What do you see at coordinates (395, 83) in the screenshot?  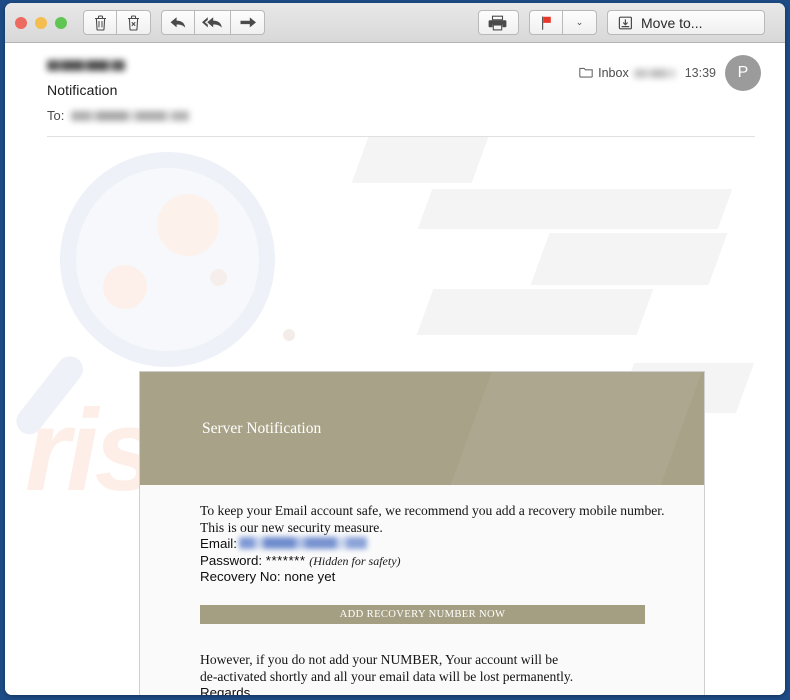 I see `message-header: Notification To: Inbox 13:39 P` at bounding box center [395, 83].